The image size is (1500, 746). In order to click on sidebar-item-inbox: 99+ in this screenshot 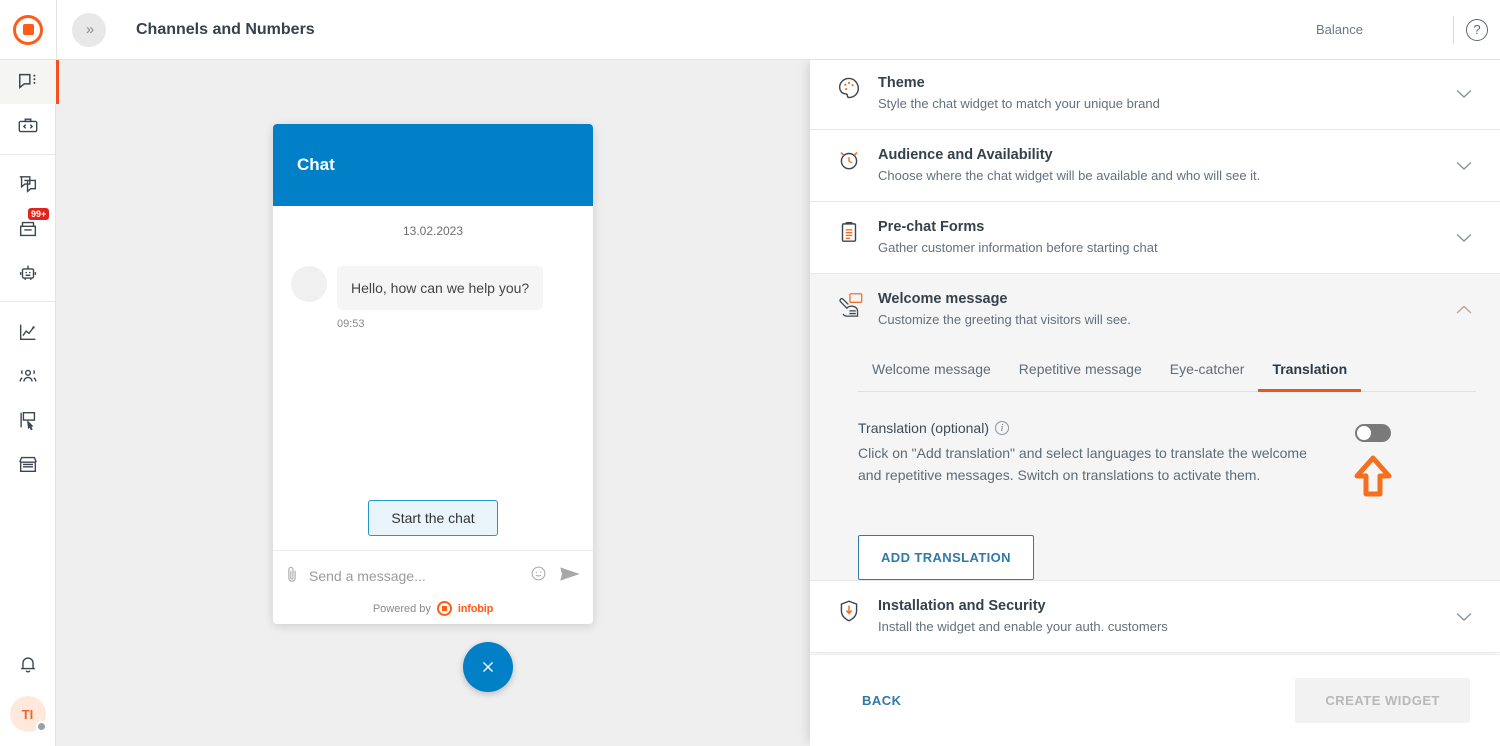, I will do `click(28, 229)`.